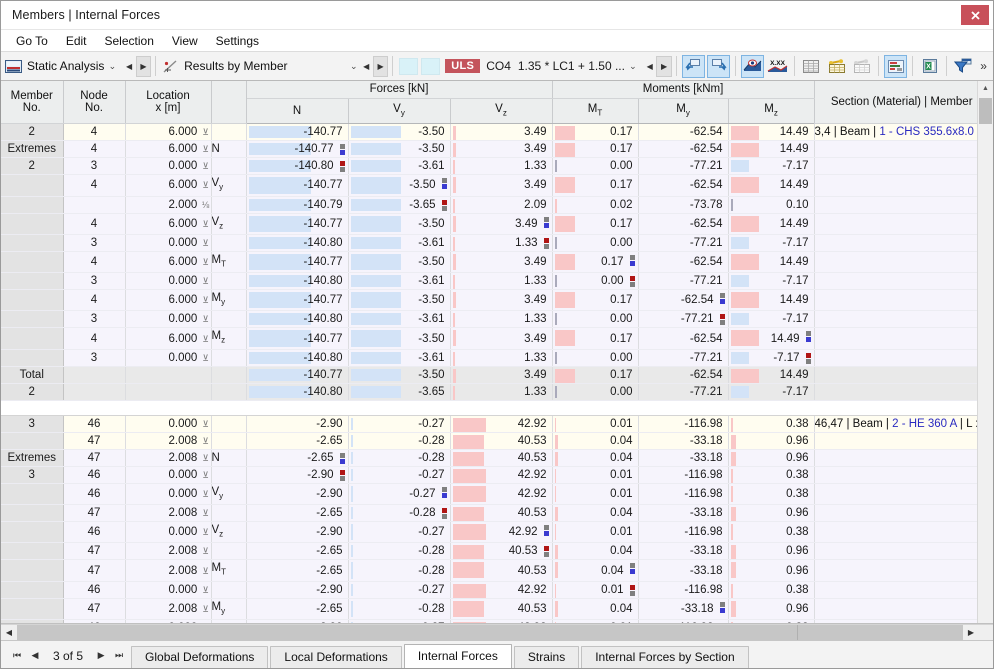 This screenshot has width=994, height=669. I want to click on force-vy-cell: -0.27, so click(399, 532).